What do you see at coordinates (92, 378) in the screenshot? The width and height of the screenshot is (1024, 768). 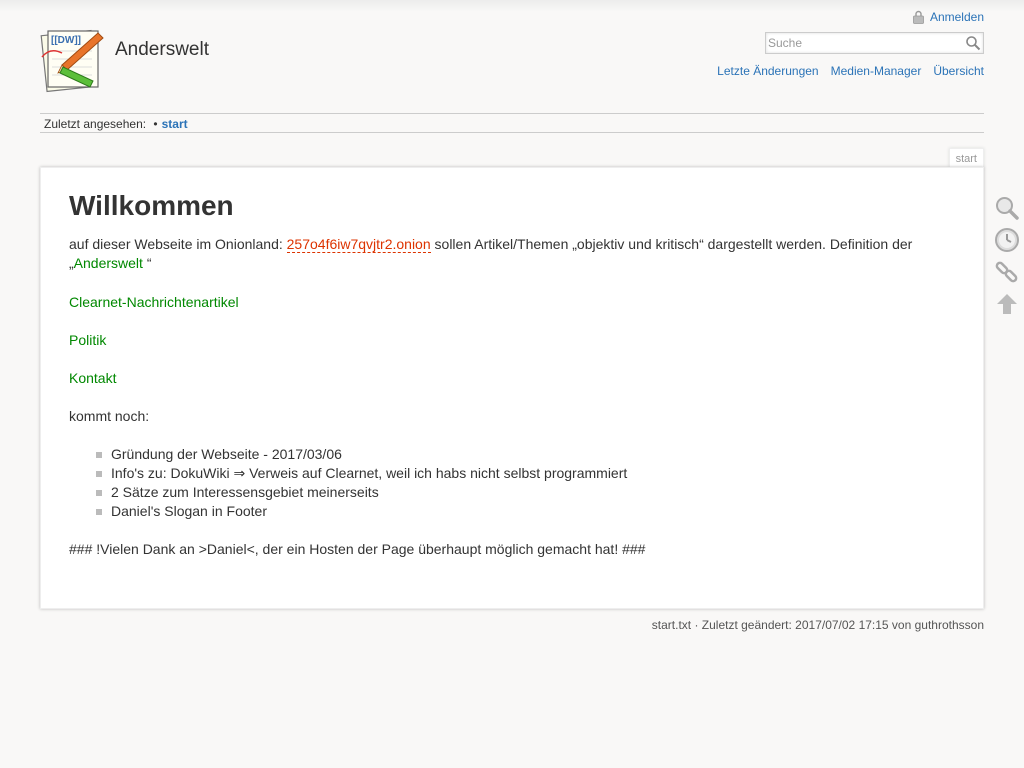 I see `contact-link: Kontakt` at bounding box center [92, 378].